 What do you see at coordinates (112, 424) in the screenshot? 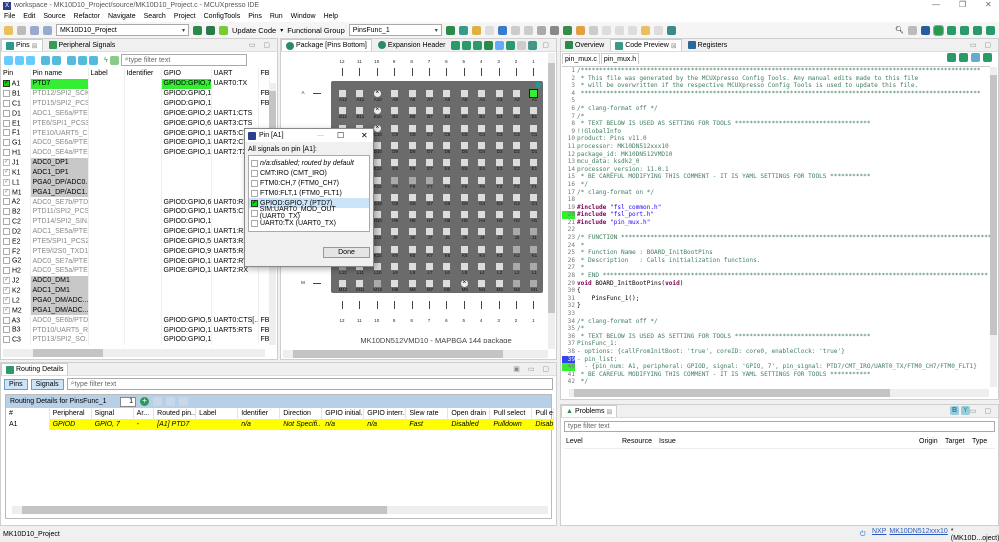
I see `routing-cell: GPIO, 7` at bounding box center [112, 424].